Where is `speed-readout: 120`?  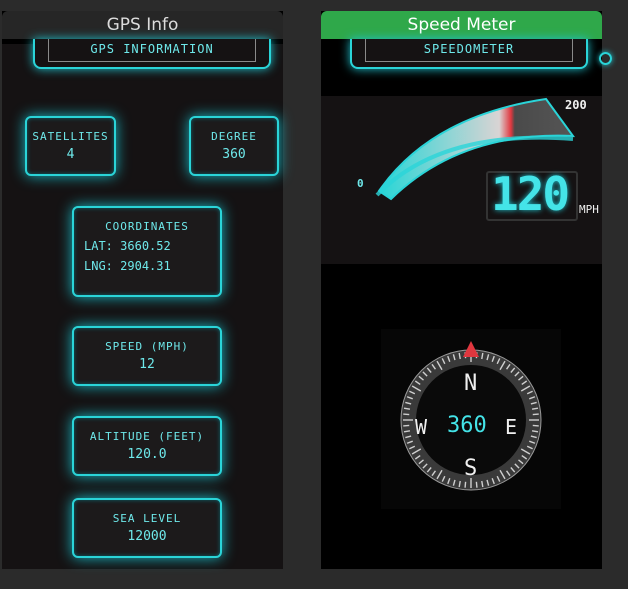 speed-readout: 120 is located at coordinates (530, 194).